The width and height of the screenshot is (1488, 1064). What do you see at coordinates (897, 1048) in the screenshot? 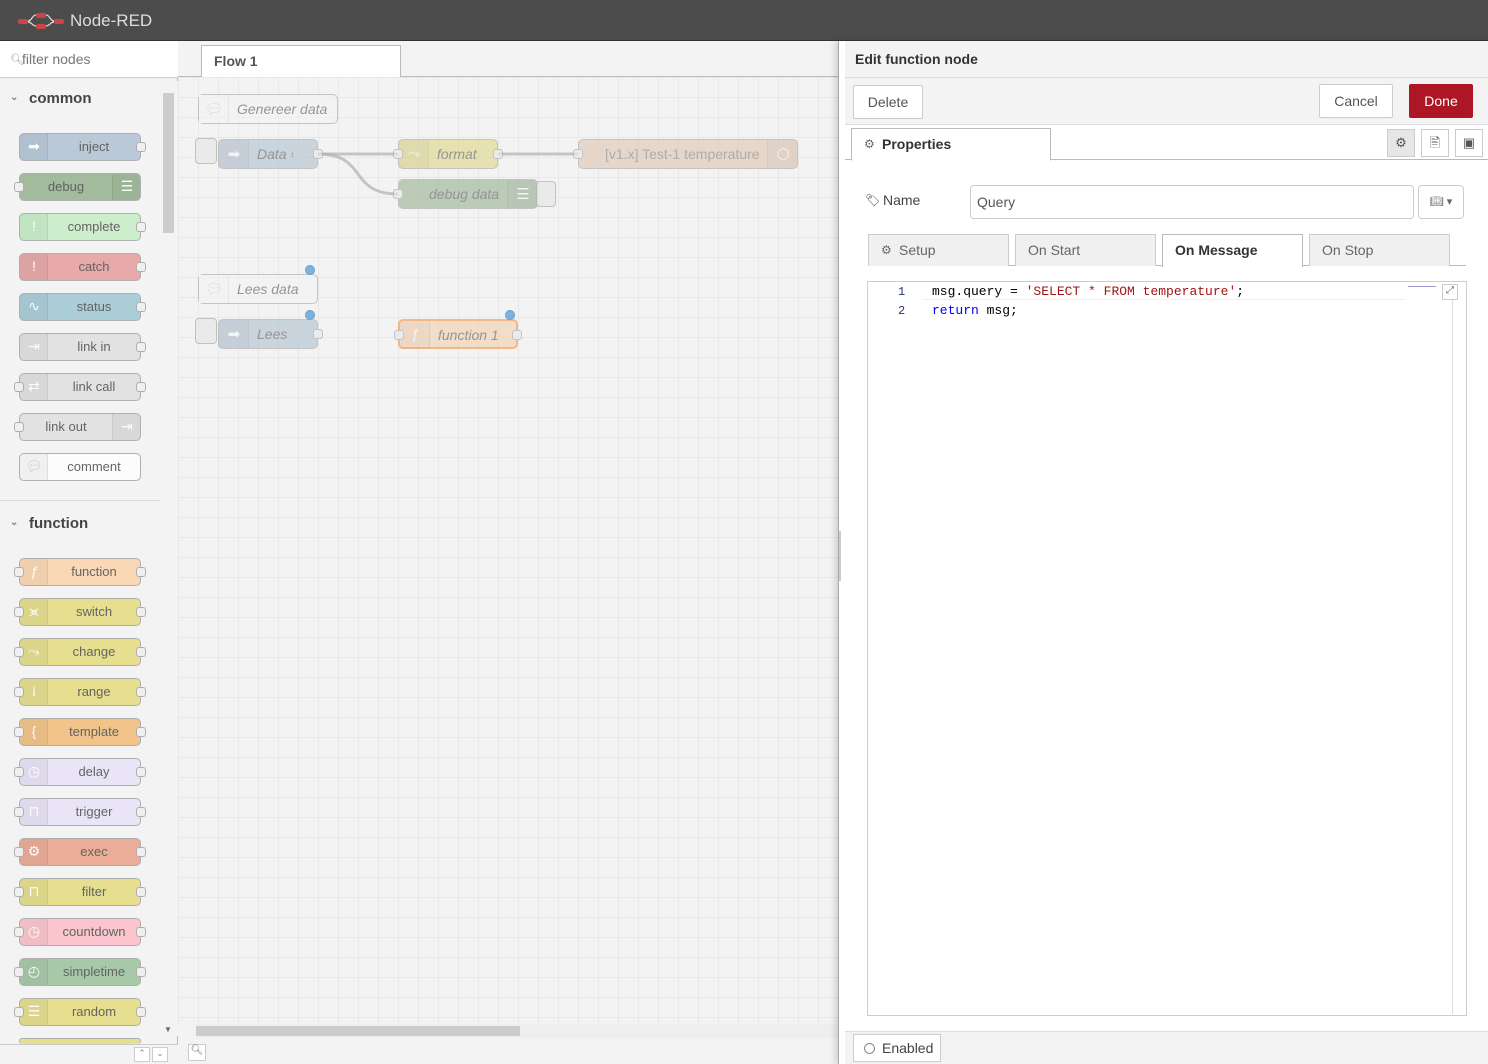
I see `enabled-toggle: Enabled` at bounding box center [897, 1048].